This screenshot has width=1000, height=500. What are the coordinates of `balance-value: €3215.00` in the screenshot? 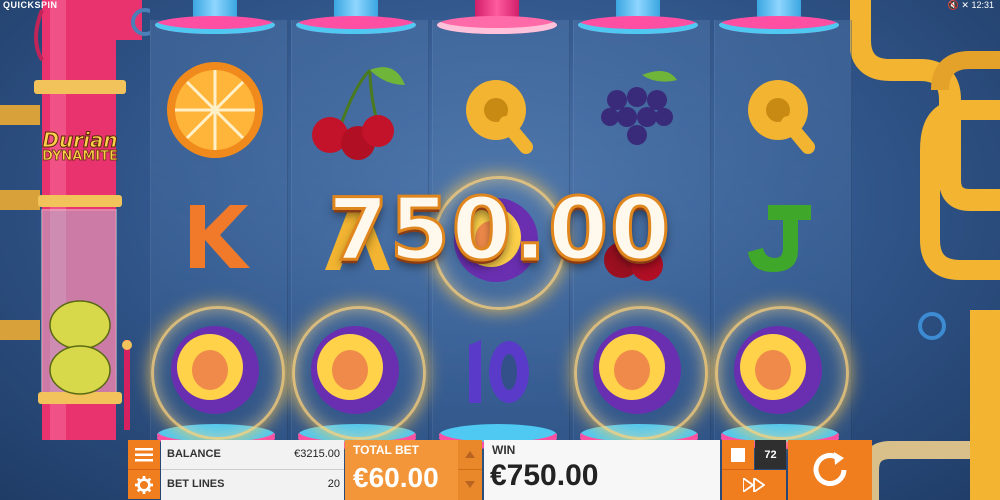 It's located at (317, 454).